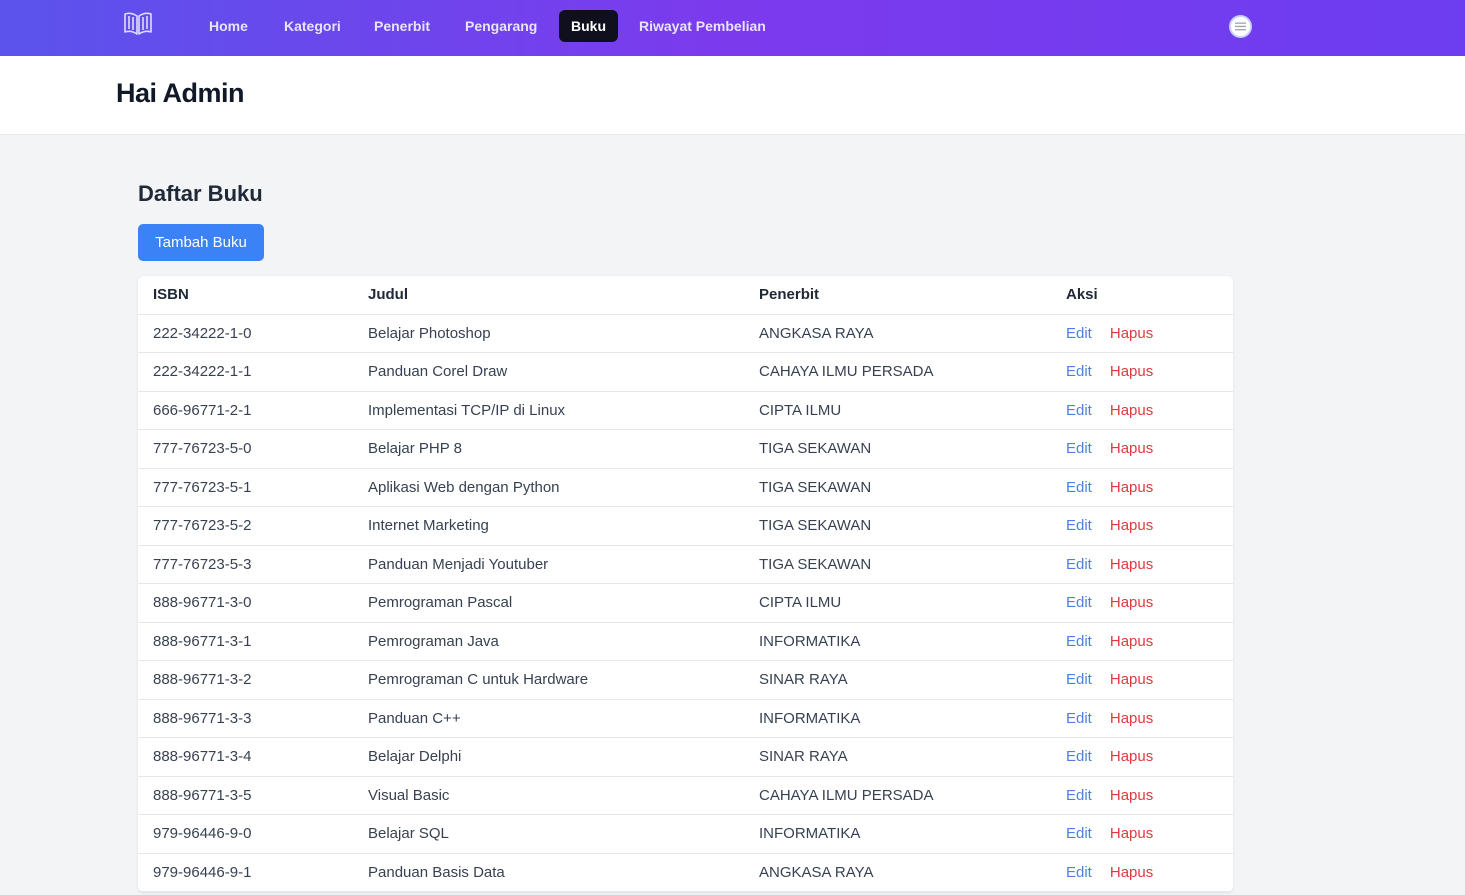 The height and width of the screenshot is (895, 1465). What do you see at coordinates (548, 295) in the screenshot?
I see `column-header-judul: Judul` at bounding box center [548, 295].